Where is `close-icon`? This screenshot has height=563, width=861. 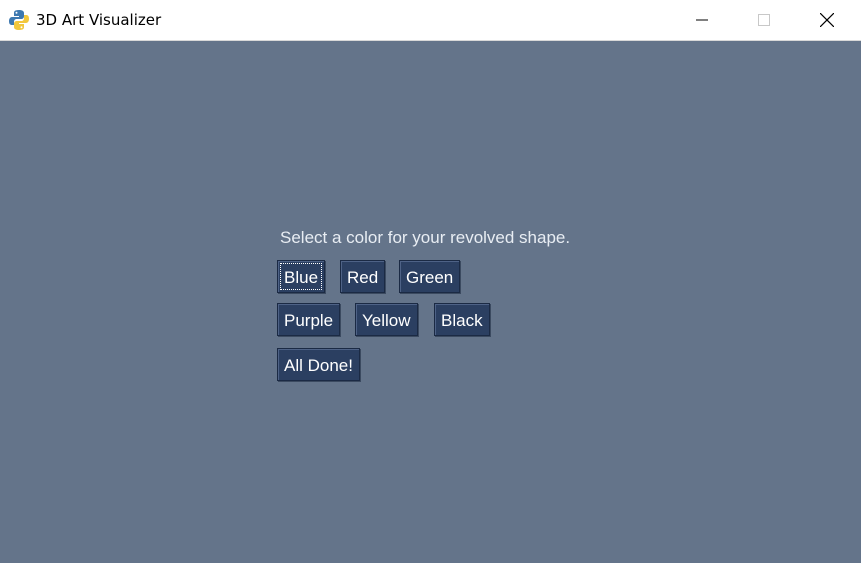
close-icon is located at coordinates (827, 20).